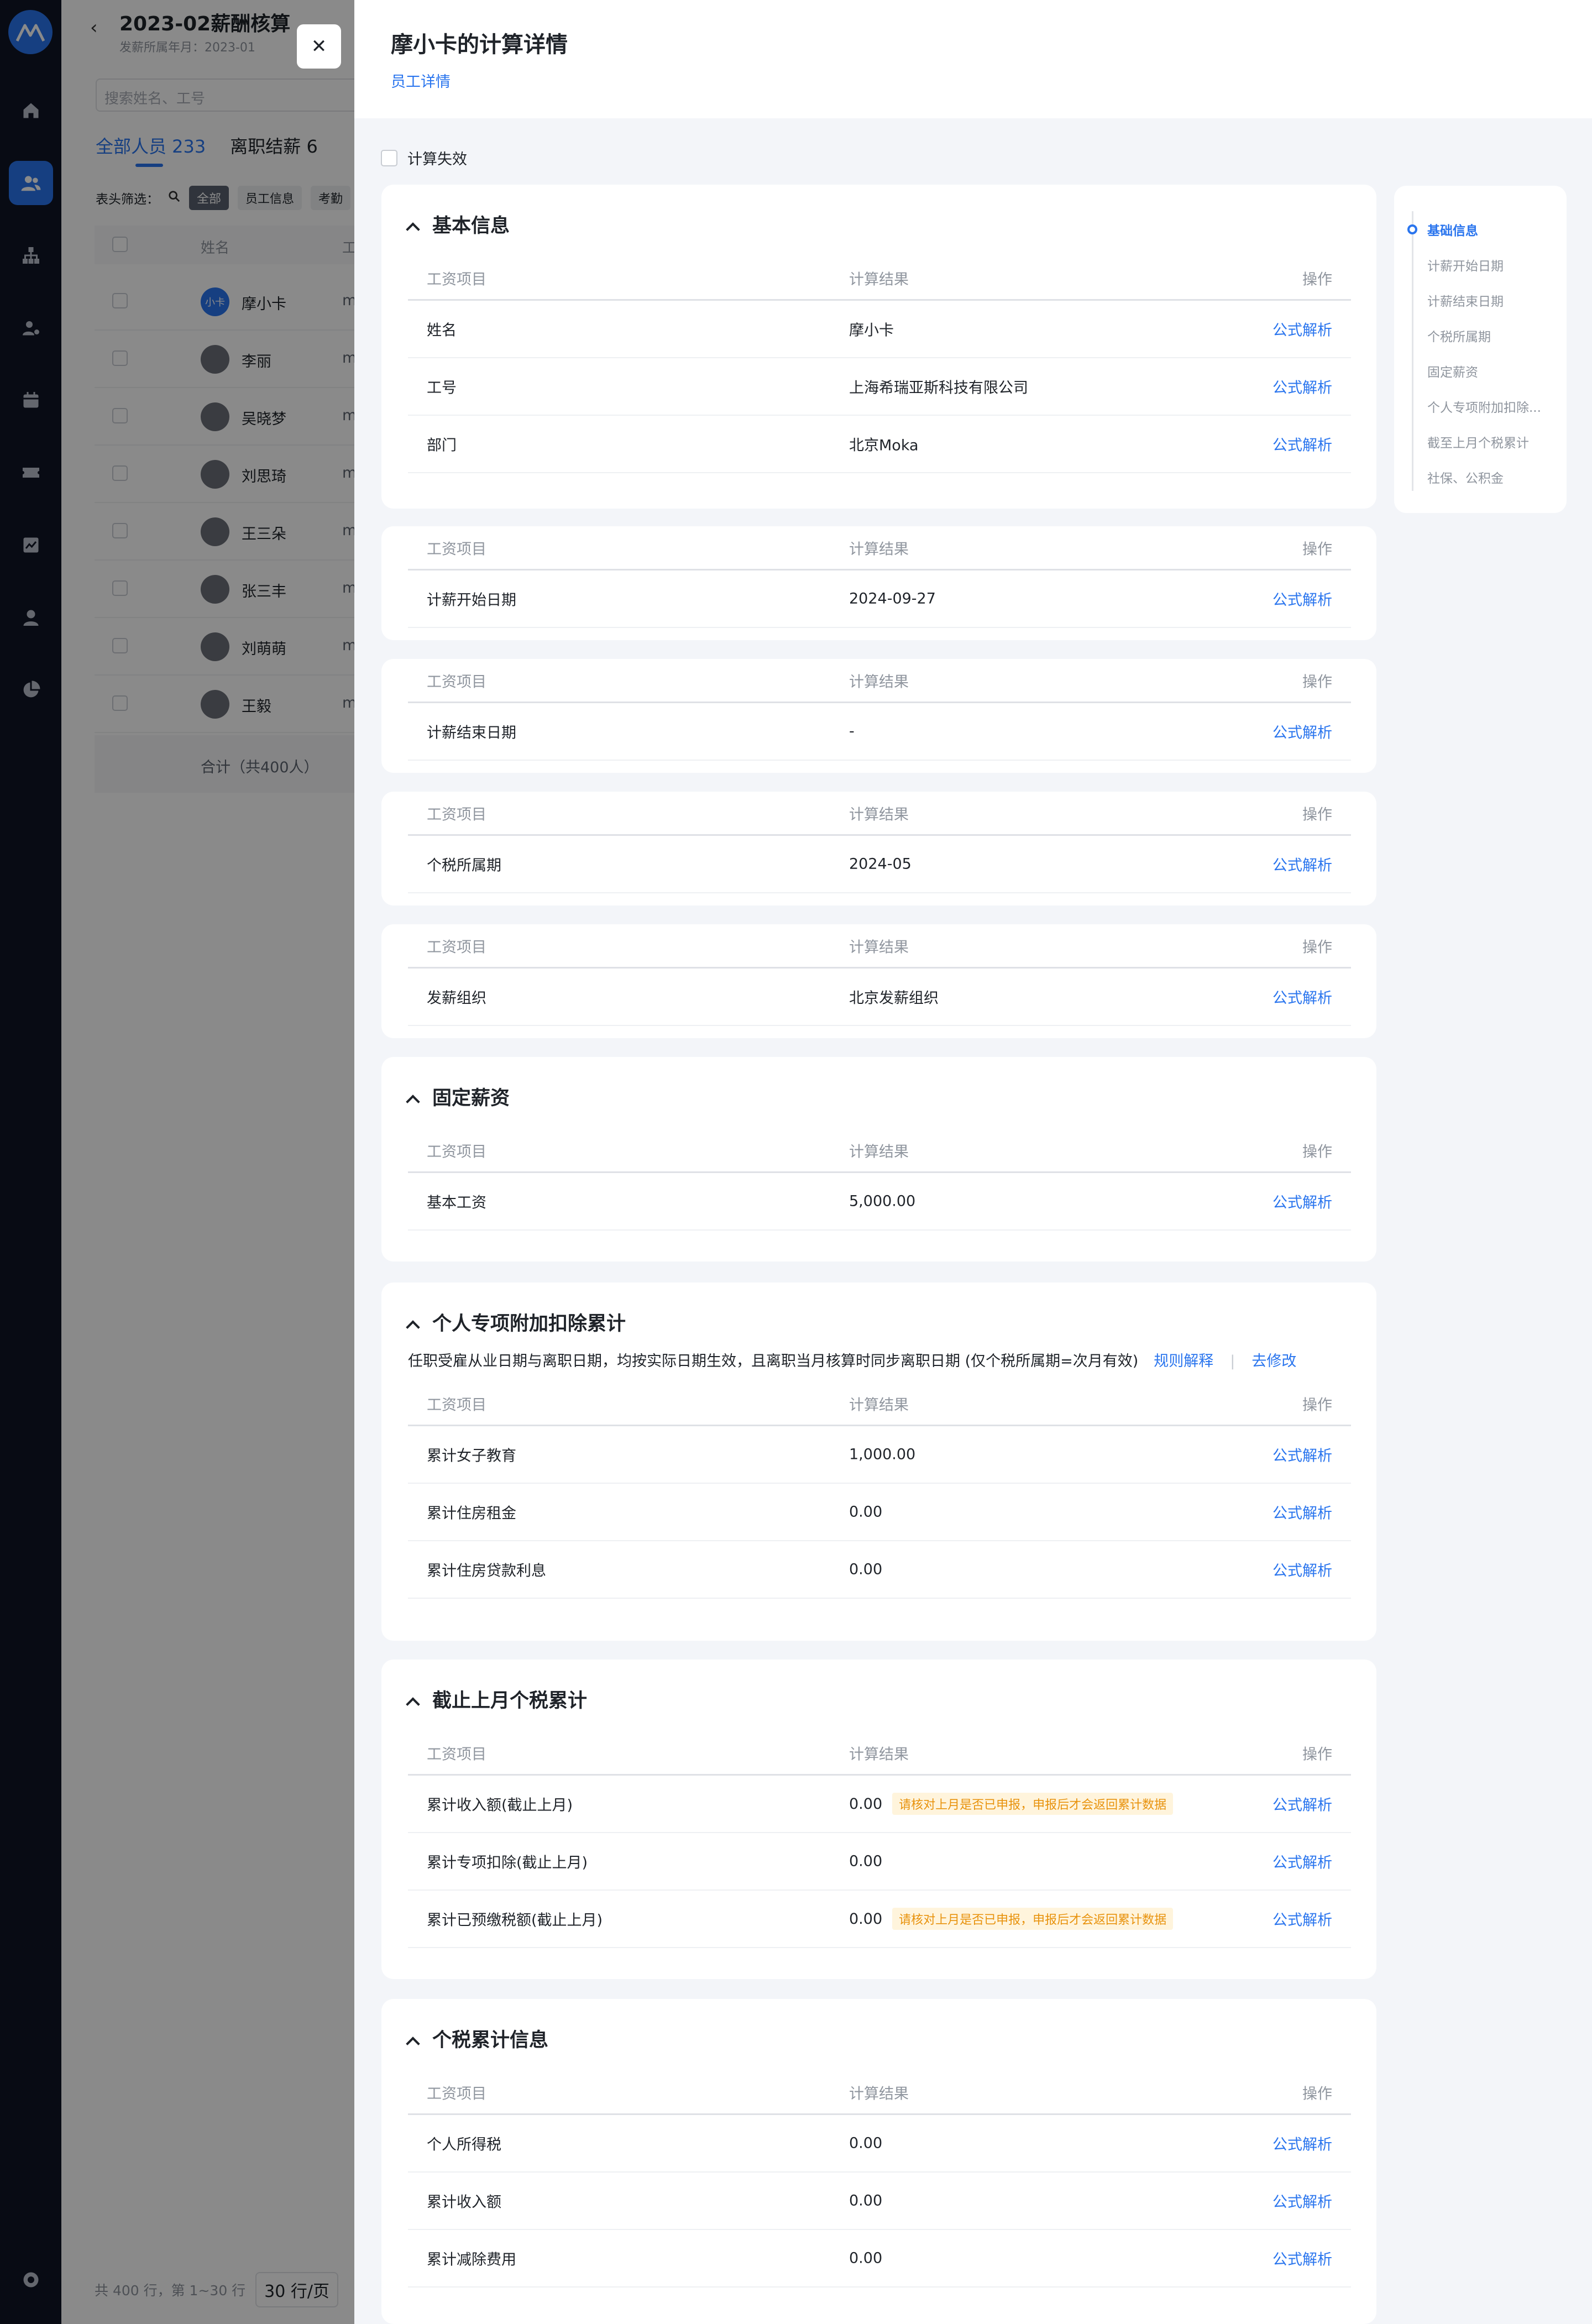 This screenshot has height=2324, width=1592. I want to click on anchor-item: 计薪结束日期, so click(1466, 300).